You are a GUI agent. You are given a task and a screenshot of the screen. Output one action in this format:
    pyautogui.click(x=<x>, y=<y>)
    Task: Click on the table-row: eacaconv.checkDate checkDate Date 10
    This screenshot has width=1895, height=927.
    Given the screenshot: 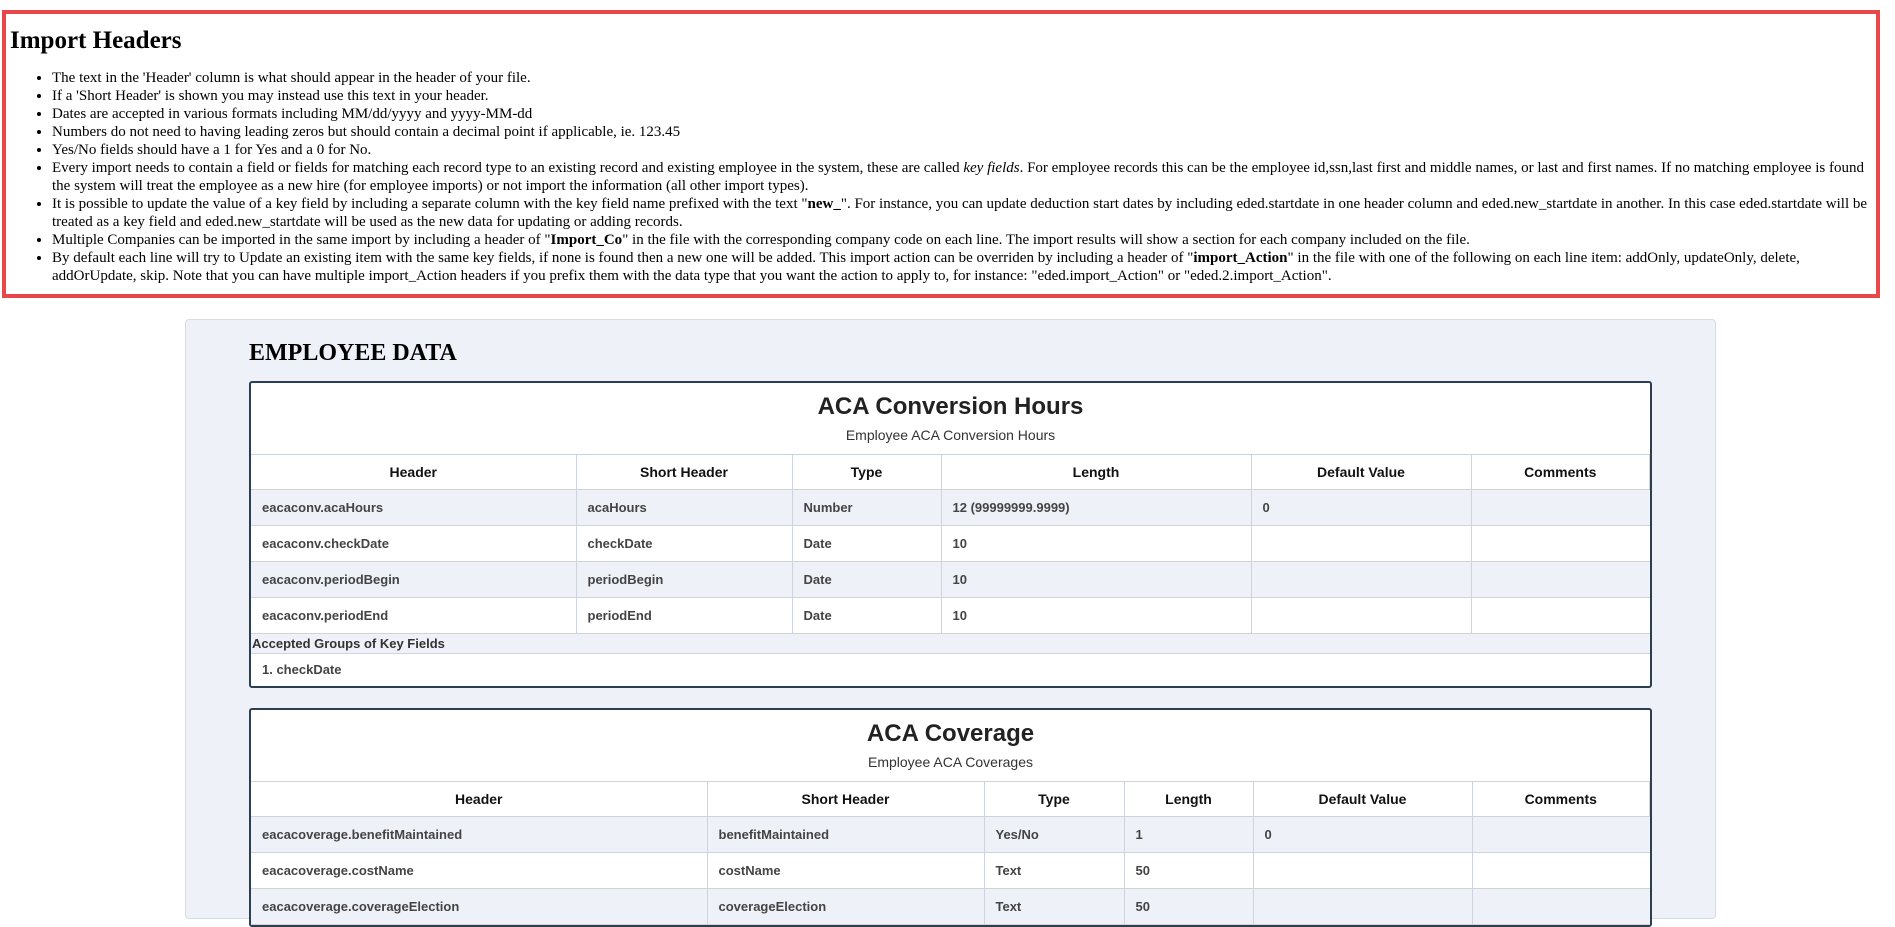 What is the action you would take?
    pyautogui.click(x=950, y=543)
    